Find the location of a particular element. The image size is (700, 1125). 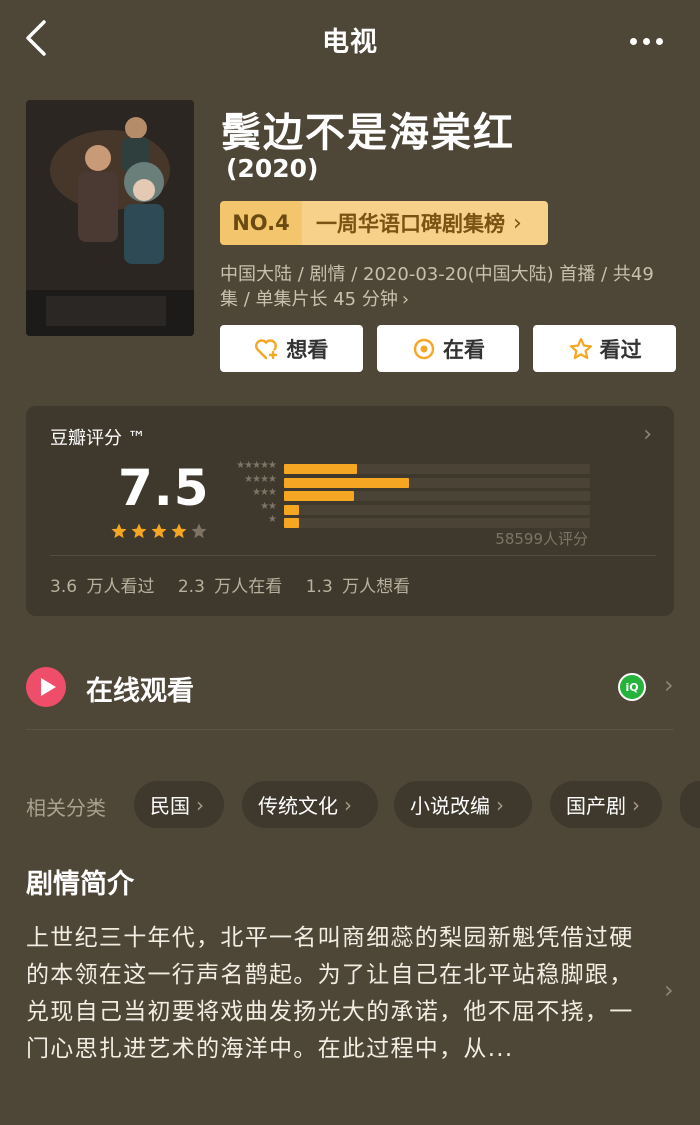

online-watch-row: 在线观看 iQ › is located at coordinates (354, 687).